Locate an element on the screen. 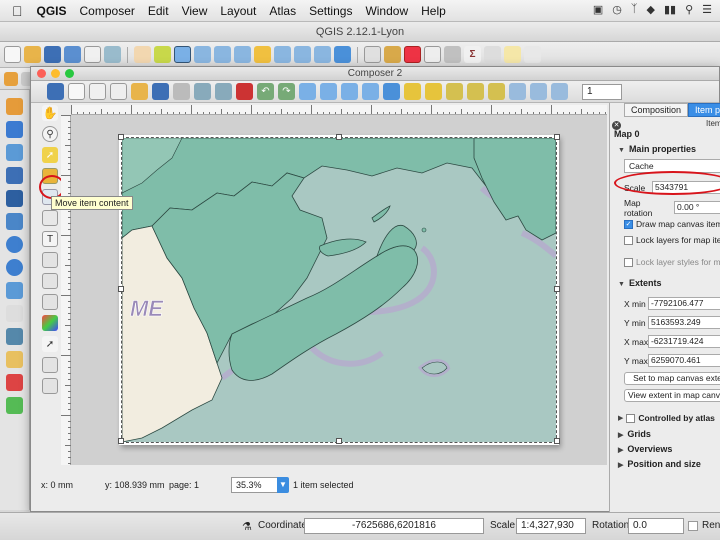 The height and width of the screenshot is (540, 720). add-attribute-table-icon is located at coordinates (50, 365).